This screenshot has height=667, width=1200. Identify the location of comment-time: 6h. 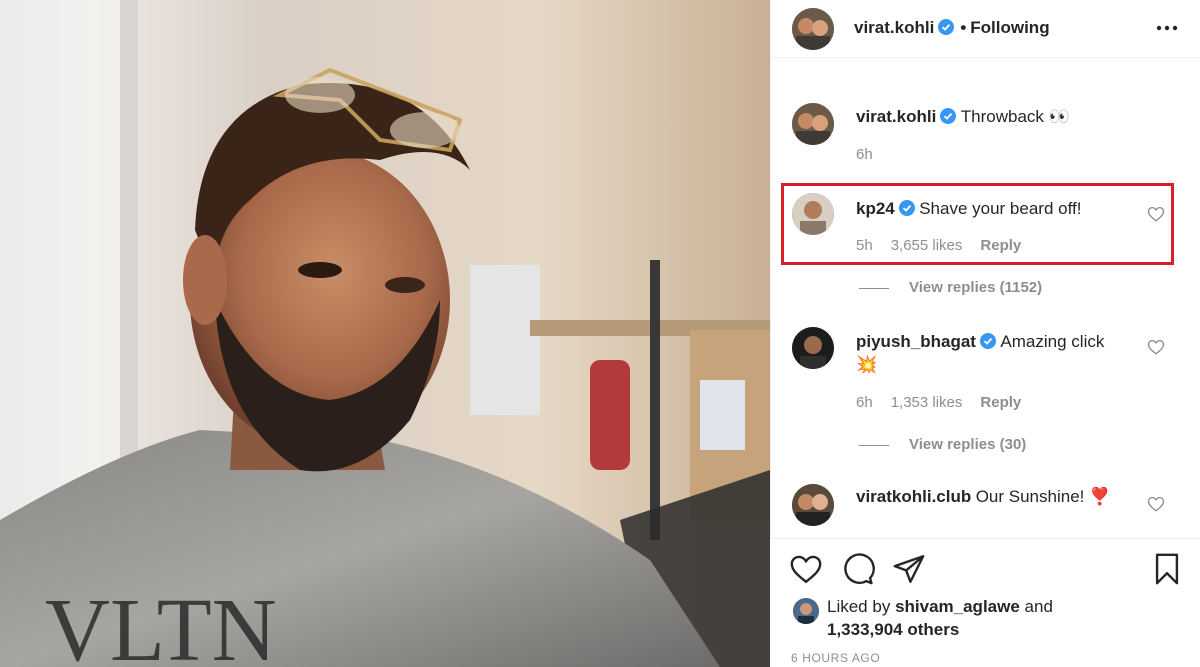
(864, 402).